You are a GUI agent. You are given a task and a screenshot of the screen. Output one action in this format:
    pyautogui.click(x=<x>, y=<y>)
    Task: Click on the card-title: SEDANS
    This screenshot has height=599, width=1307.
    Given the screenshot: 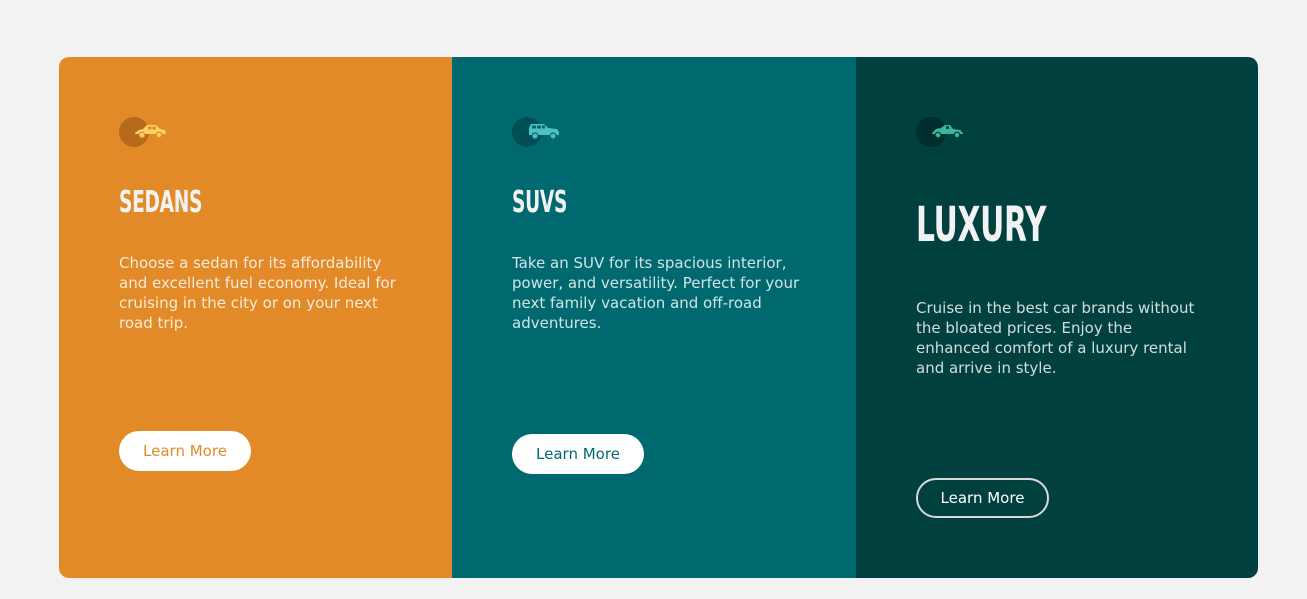 What is the action you would take?
    pyautogui.click(x=161, y=202)
    